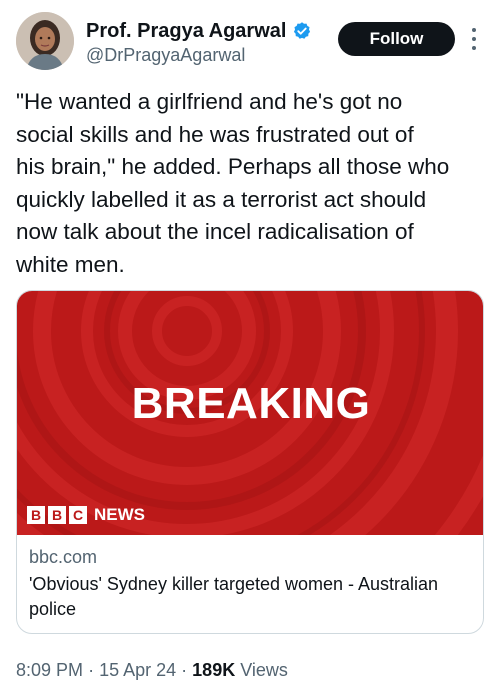 The height and width of the screenshot is (694, 500). I want to click on card-domain: bbc.com, so click(63, 557).